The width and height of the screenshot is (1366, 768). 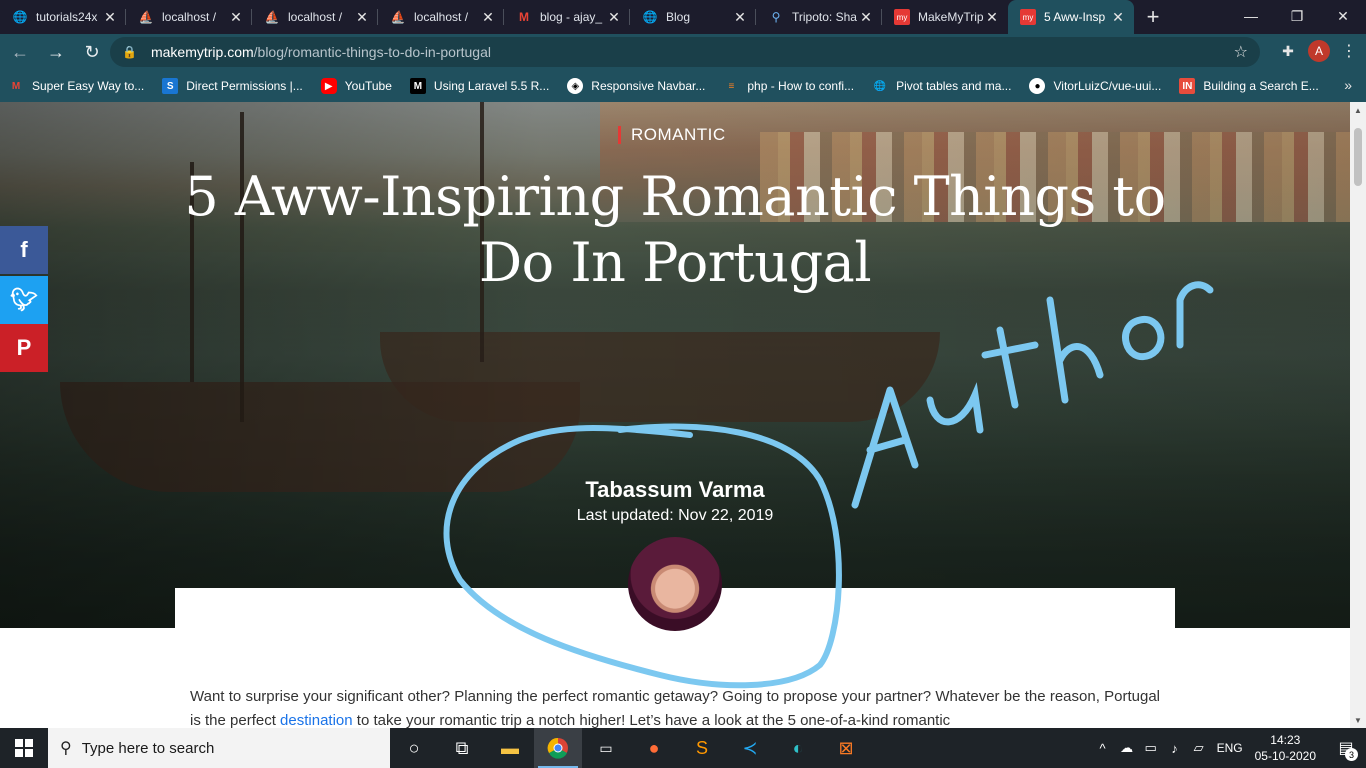 What do you see at coordinates (650, 17) in the screenshot?
I see `globe-icon: 🌐` at bounding box center [650, 17].